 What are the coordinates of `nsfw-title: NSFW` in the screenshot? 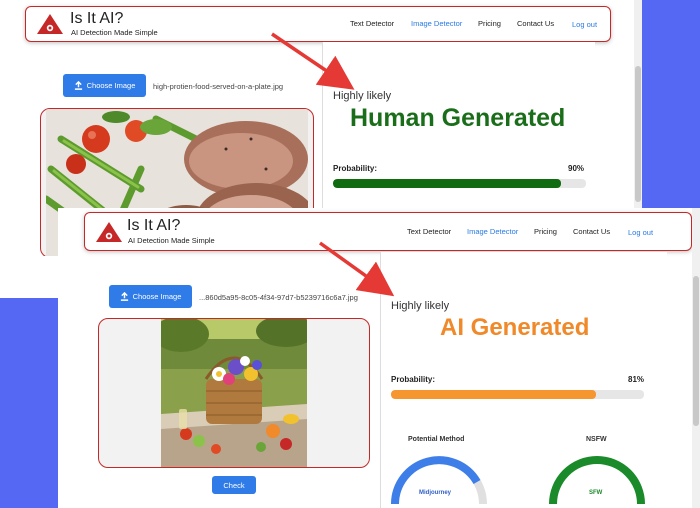 It's located at (596, 439).